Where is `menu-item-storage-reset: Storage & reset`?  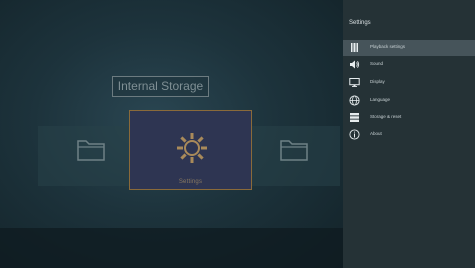
menu-item-storage-reset: Storage & reset is located at coordinates (409, 118).